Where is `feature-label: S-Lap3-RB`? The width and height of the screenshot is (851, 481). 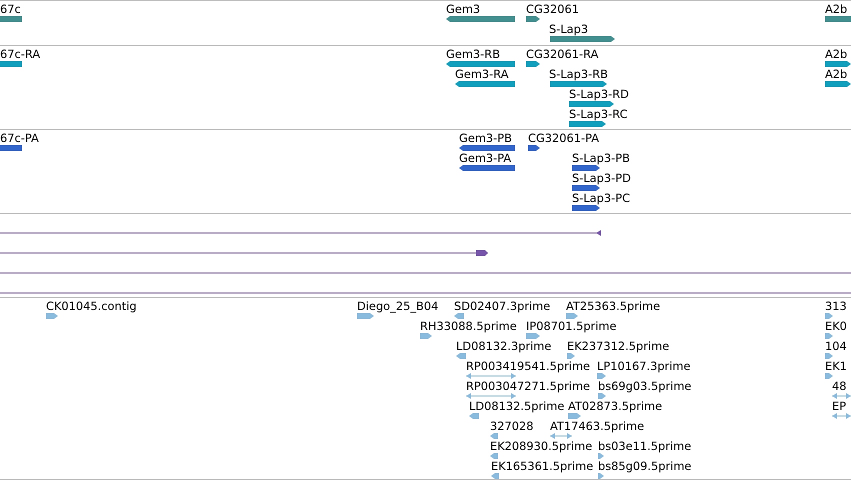 feature-label: S-Lap3-RB is located at coordinates (578, 74).